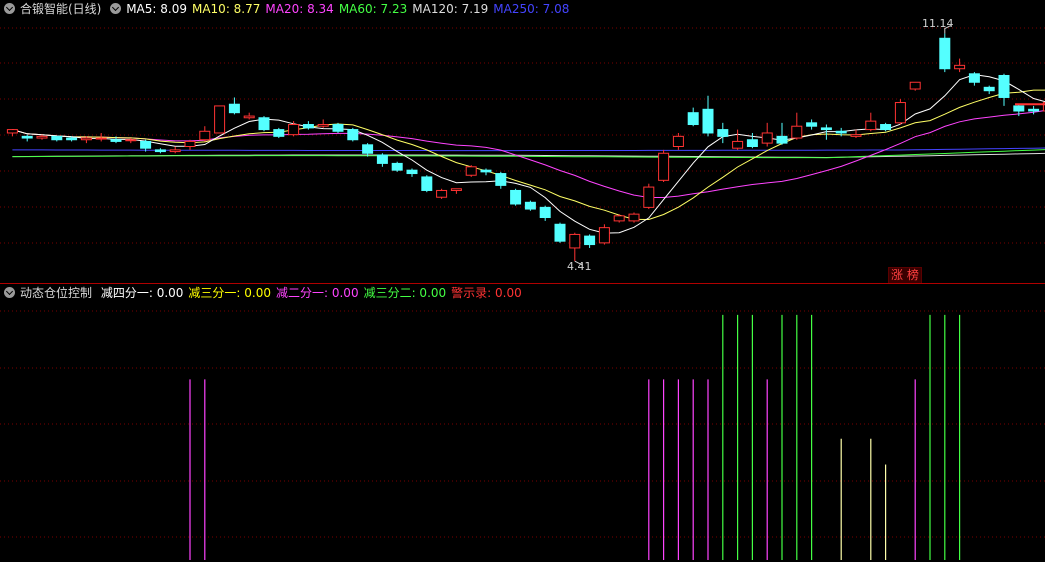 Image resolution: width=1045 pixels, height=562 pixels. What do you see at coordinates (156, 9) in the screenshot?
I see `ma-legend-item: MA5: 8.09` at bounding box center [156, 9].